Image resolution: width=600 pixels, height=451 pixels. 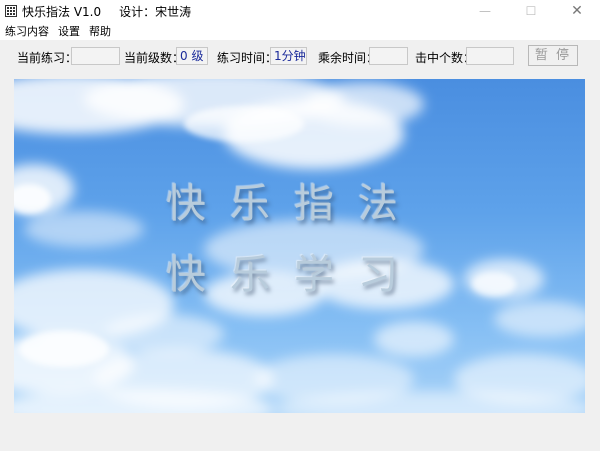 What do you see at coordinates (288, 56) in the screenshot?
I see `practice-time-field: 1分钟` at bounding box center [288, 56].